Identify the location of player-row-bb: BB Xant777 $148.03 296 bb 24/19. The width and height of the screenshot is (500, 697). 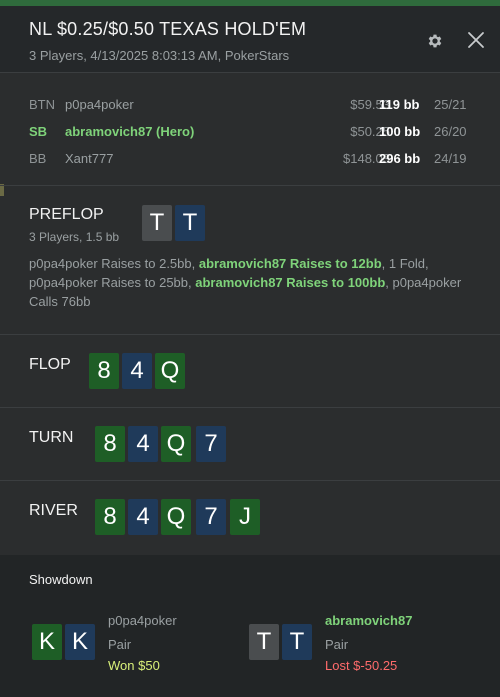
(250, 159).